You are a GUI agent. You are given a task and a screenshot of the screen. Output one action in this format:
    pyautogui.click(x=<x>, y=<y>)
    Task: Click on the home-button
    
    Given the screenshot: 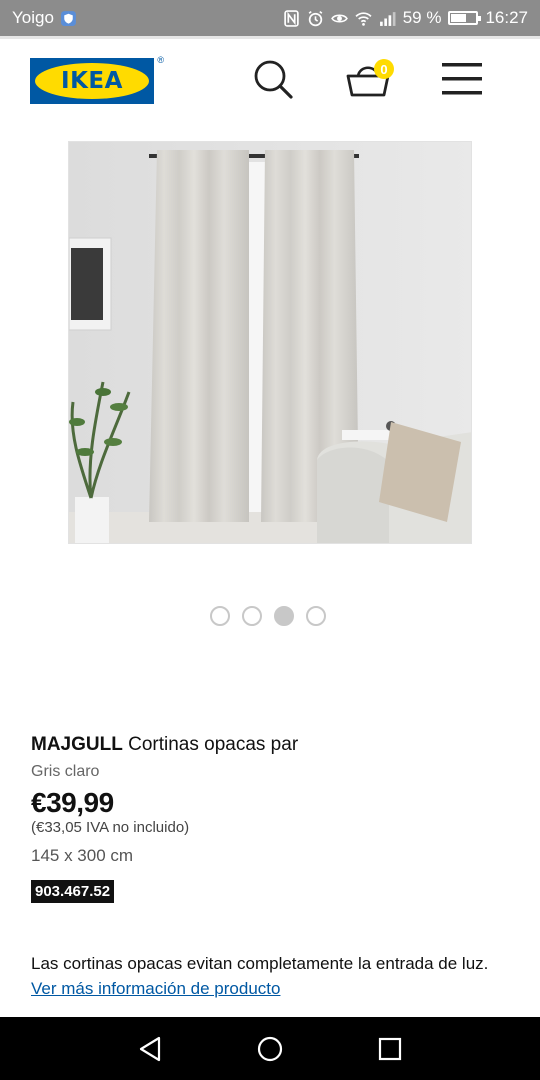 What is the action you would take?
    pyautogui.click(x=270, y=1049)
    